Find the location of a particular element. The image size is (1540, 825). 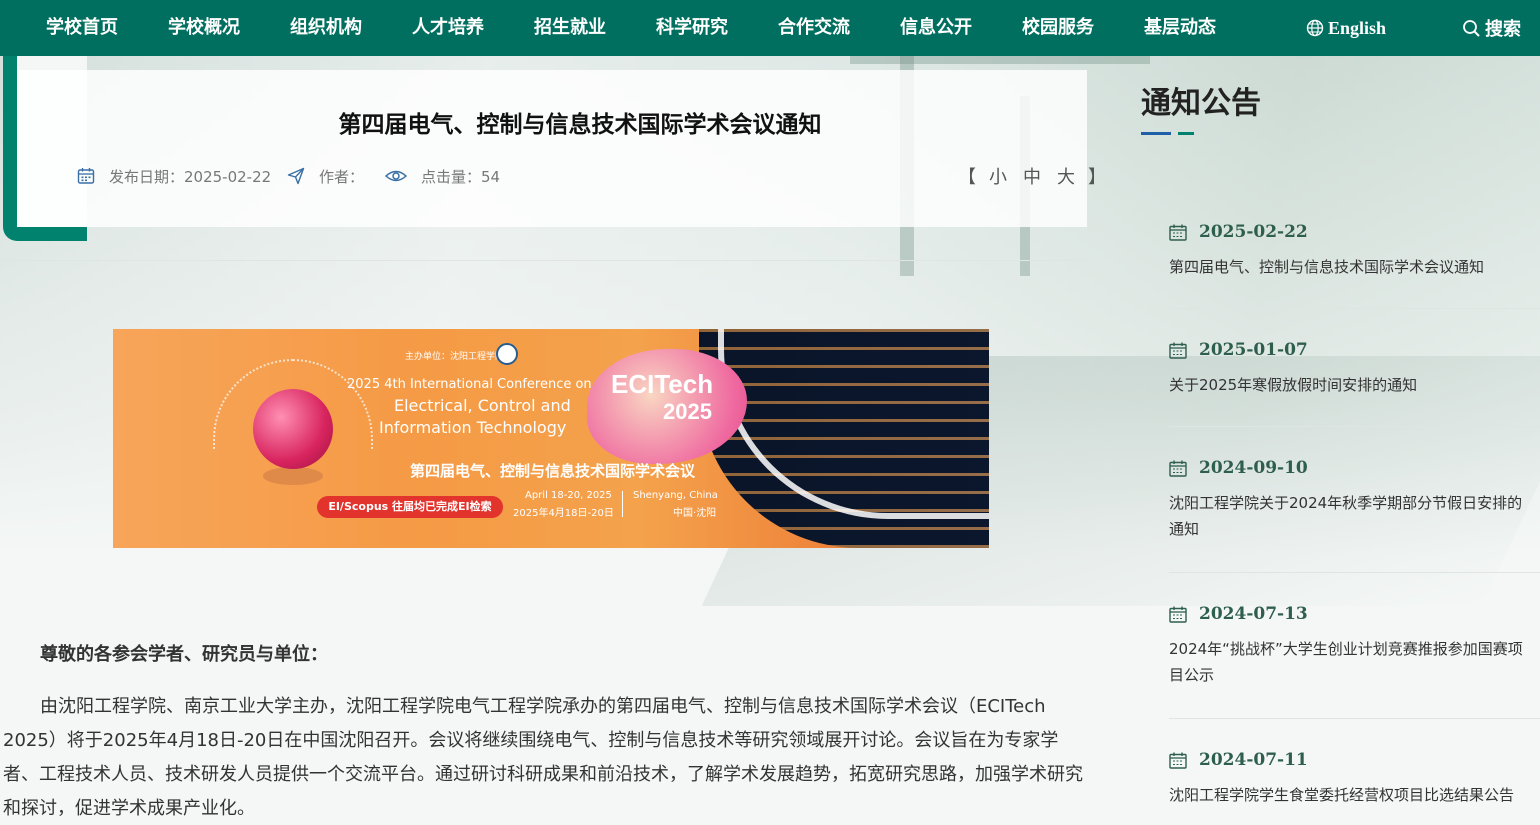

notice-item: 2025-02-22 第四届电气、控制与信息技术国际学术会议通知 is located at coordinates (1350, 251).